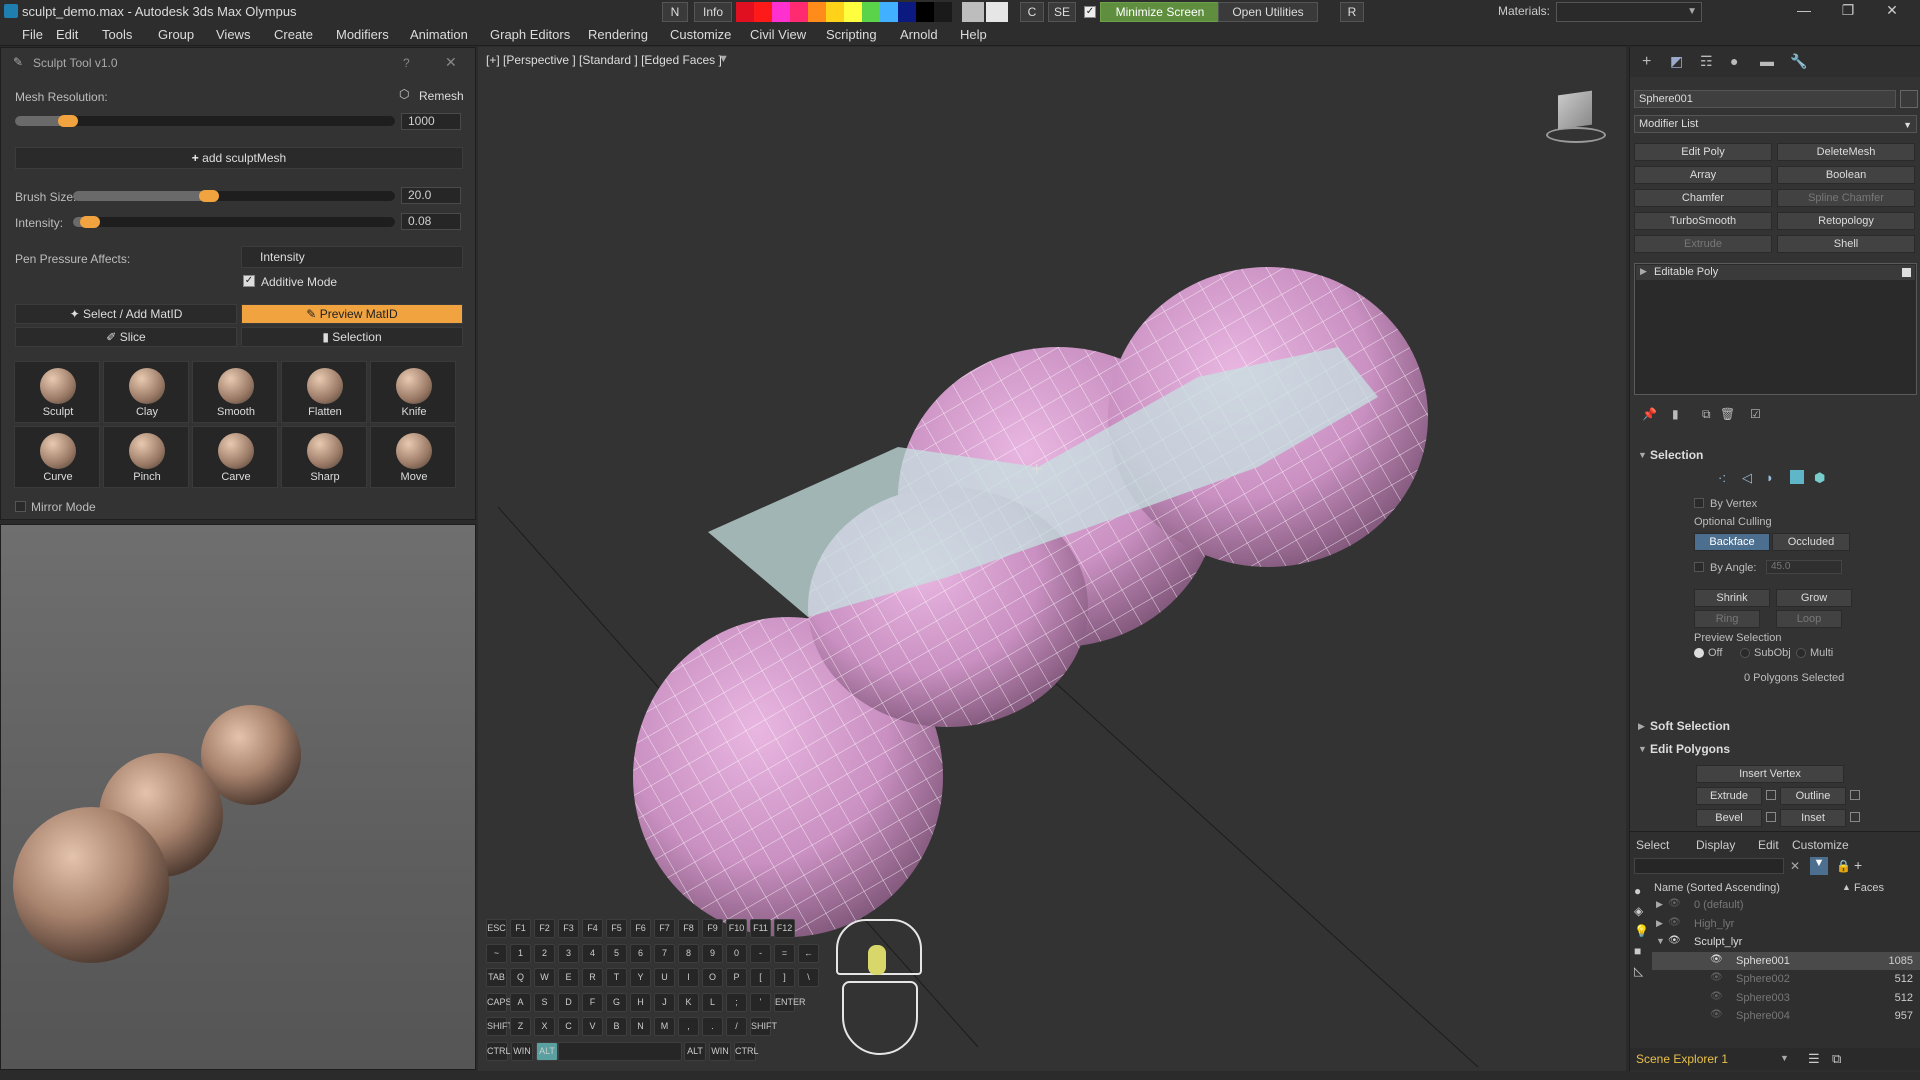 The height and width of the screenshot is (1080, 1920). What do you see at coordinates (530, 34) in the screenshot?
I see `menu-graph-editors: Graph Editors` at bounding box center [530, 34].